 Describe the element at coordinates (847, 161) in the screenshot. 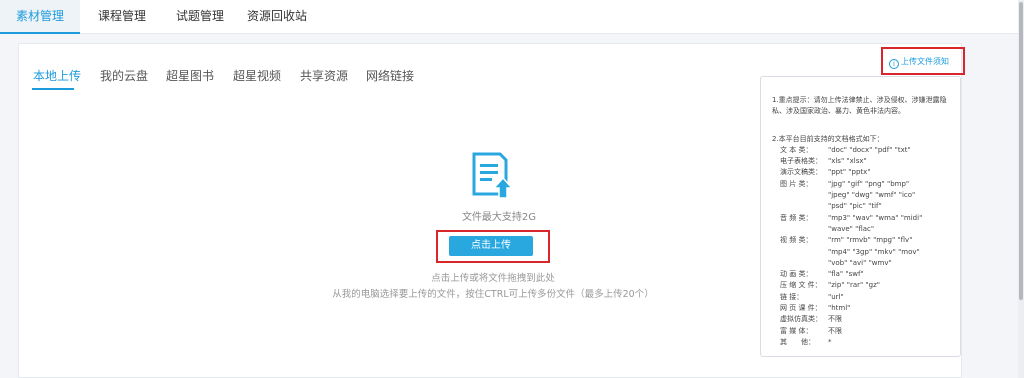

I see `format-value-line: "xls" "xlsx"` at that location.